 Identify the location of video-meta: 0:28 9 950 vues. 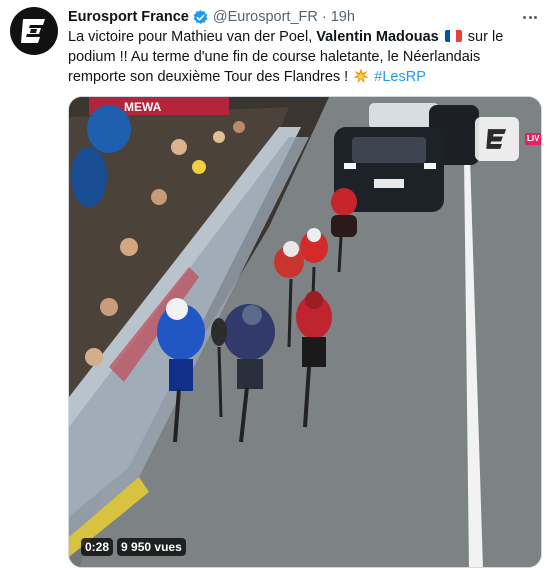
(133, 547).